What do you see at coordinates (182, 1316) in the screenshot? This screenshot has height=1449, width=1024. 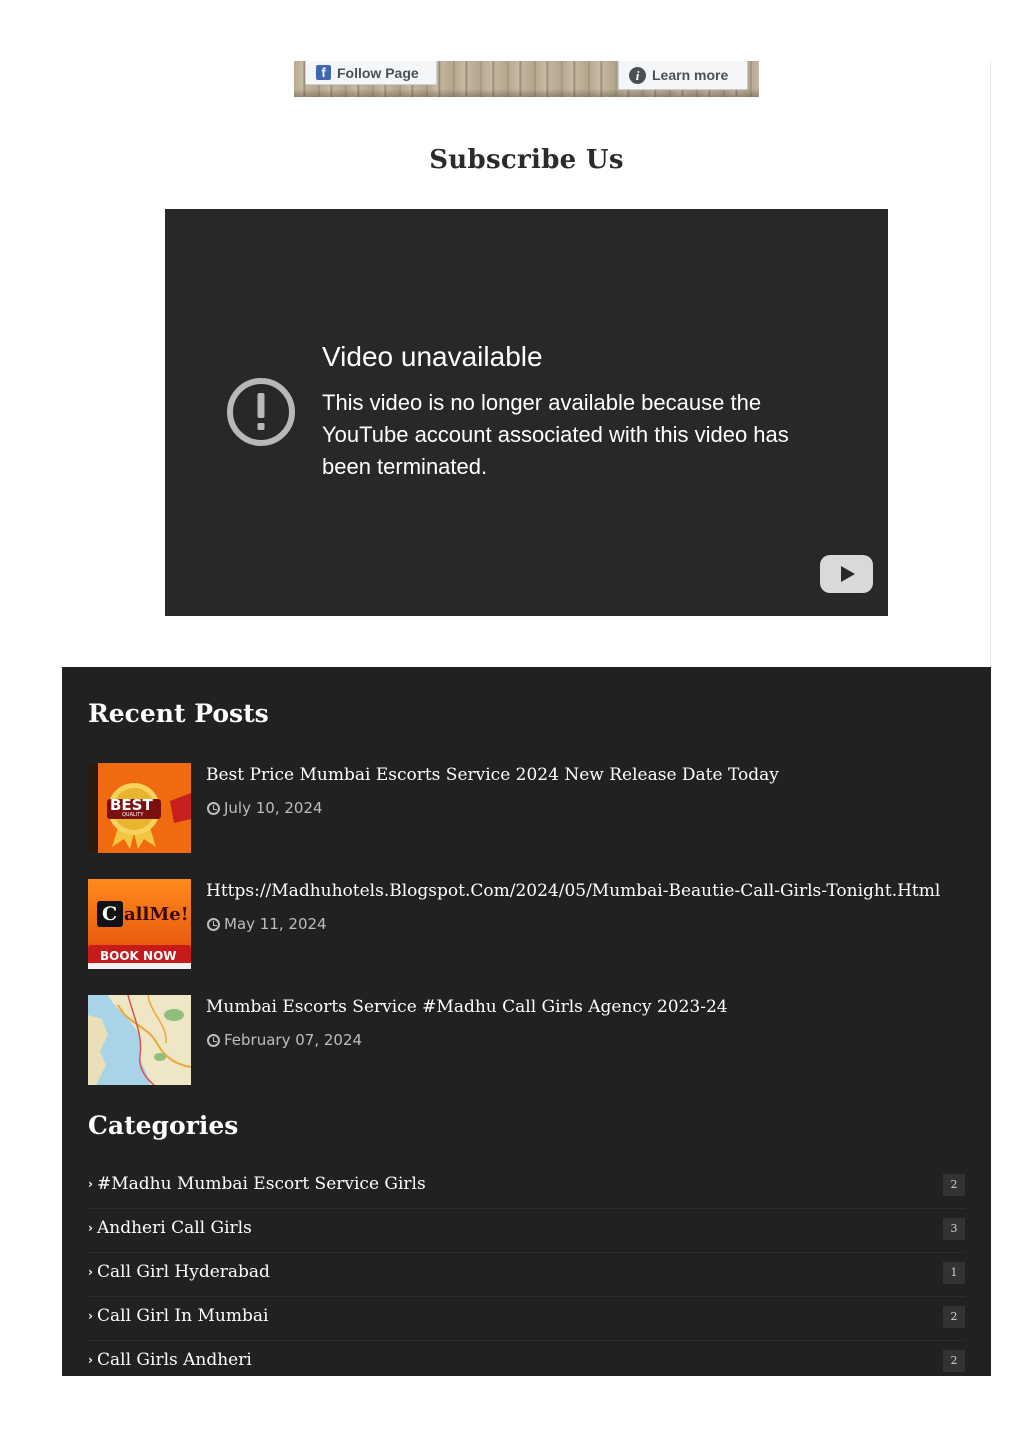 I see `category-label: Call Girl In Mumbai` at bounding box center [182, 1316].